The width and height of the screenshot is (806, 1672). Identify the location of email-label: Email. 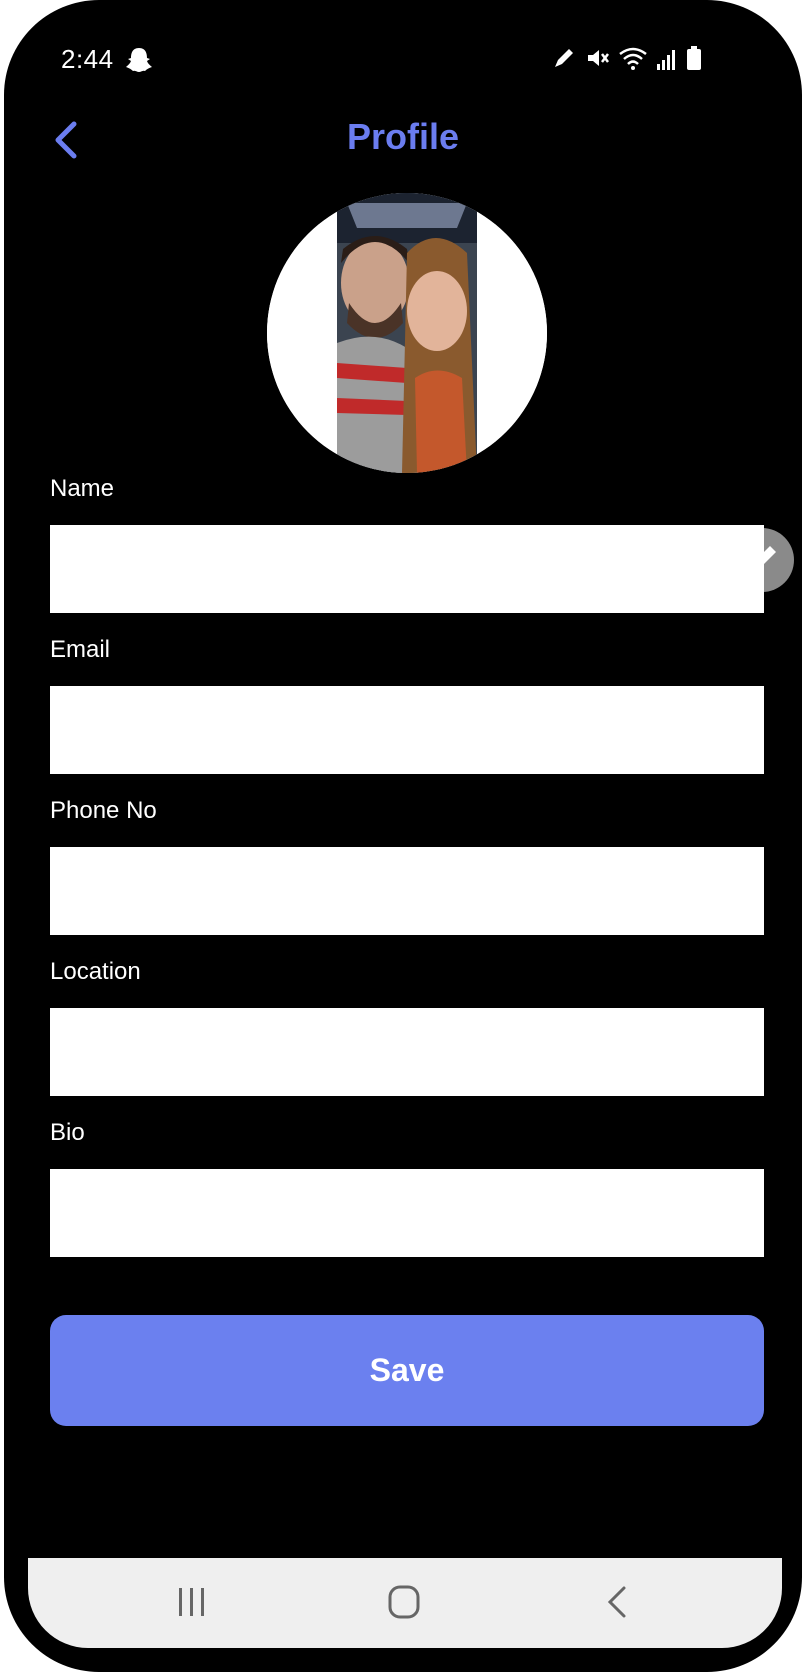
(80, 649).